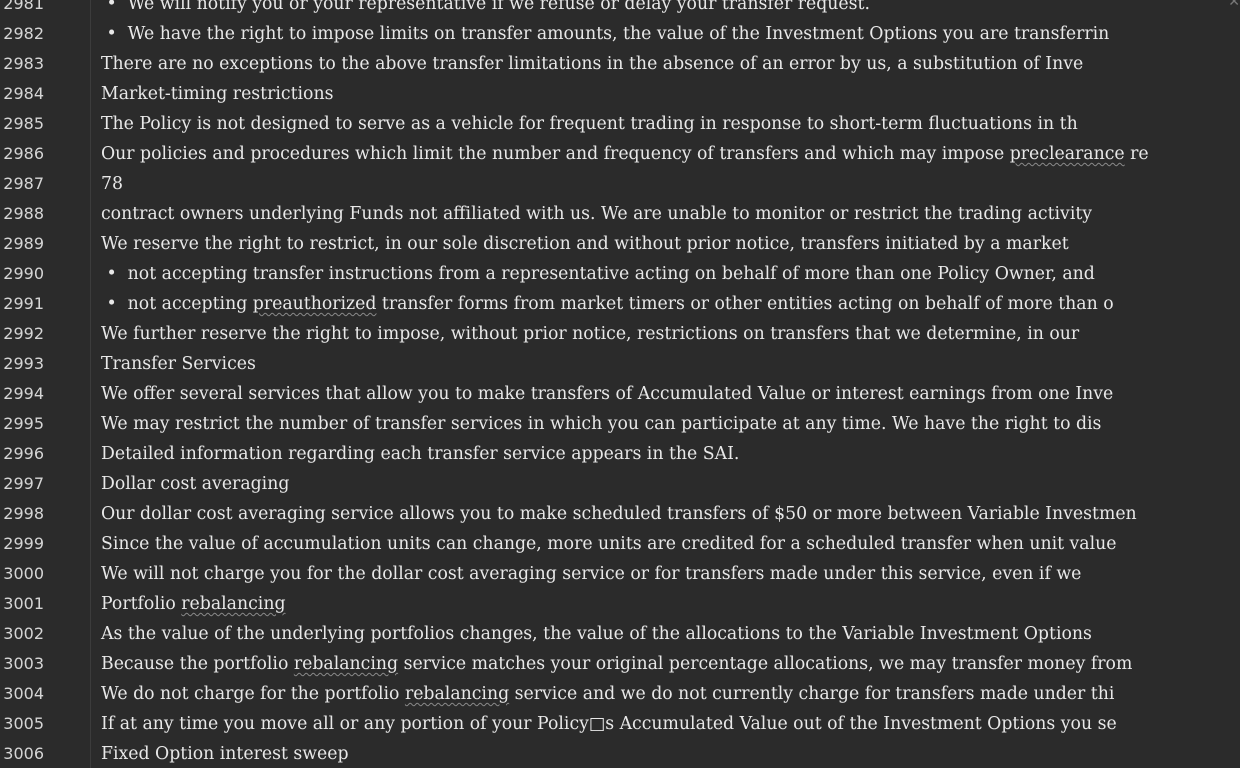 Image resolution: width=1240 pixels, height=768 pixels. I want to click on line-number: 2997, so click(23, 483).